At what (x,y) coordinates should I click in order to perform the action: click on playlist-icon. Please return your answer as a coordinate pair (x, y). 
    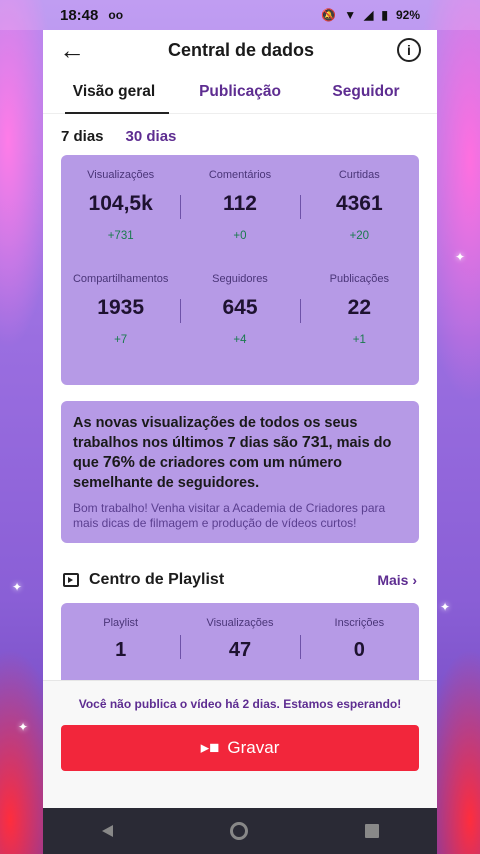
    Looking at the image, I should click on (71, 580).